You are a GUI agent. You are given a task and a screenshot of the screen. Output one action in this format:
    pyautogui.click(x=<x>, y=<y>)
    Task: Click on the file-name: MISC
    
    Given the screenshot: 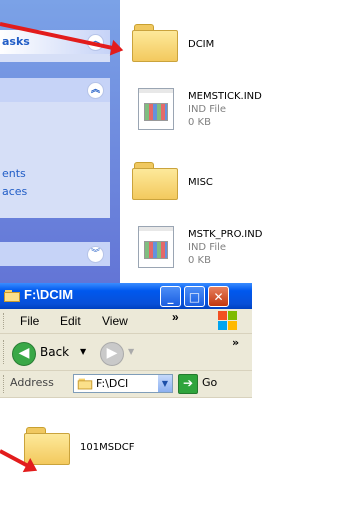 What is the action you would take?
    pyautogui.click(x=200, y=182)
    